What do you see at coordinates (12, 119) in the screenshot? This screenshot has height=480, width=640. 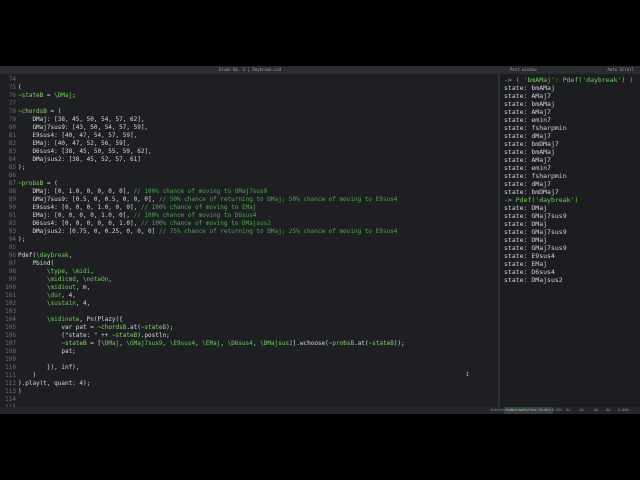 I see `line-number: 79` at bounding box center [12, 119].